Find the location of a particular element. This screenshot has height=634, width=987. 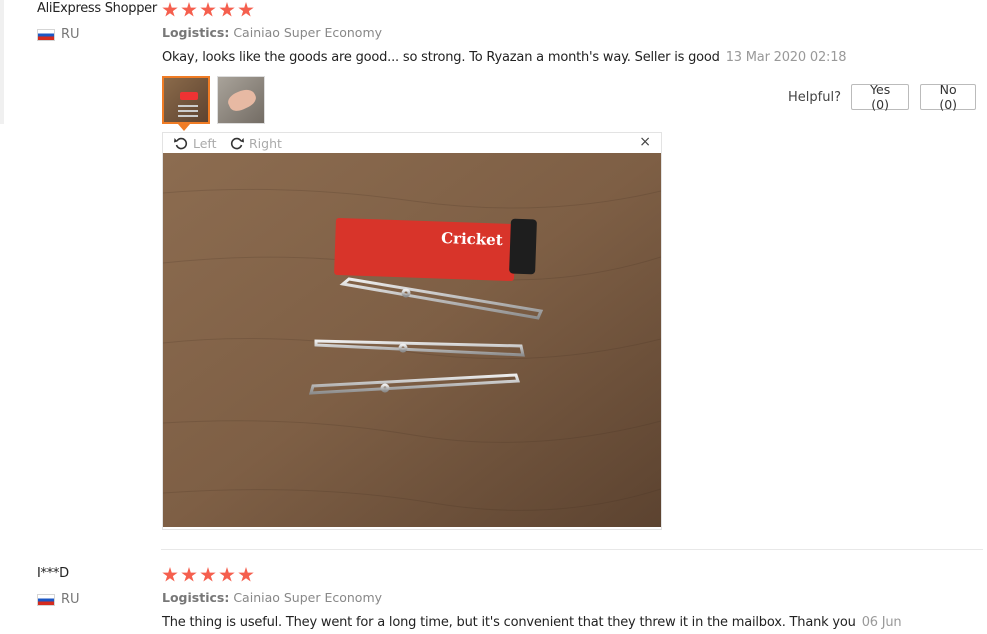

review-date: 06 Jun is located at coordinates (881, 622).